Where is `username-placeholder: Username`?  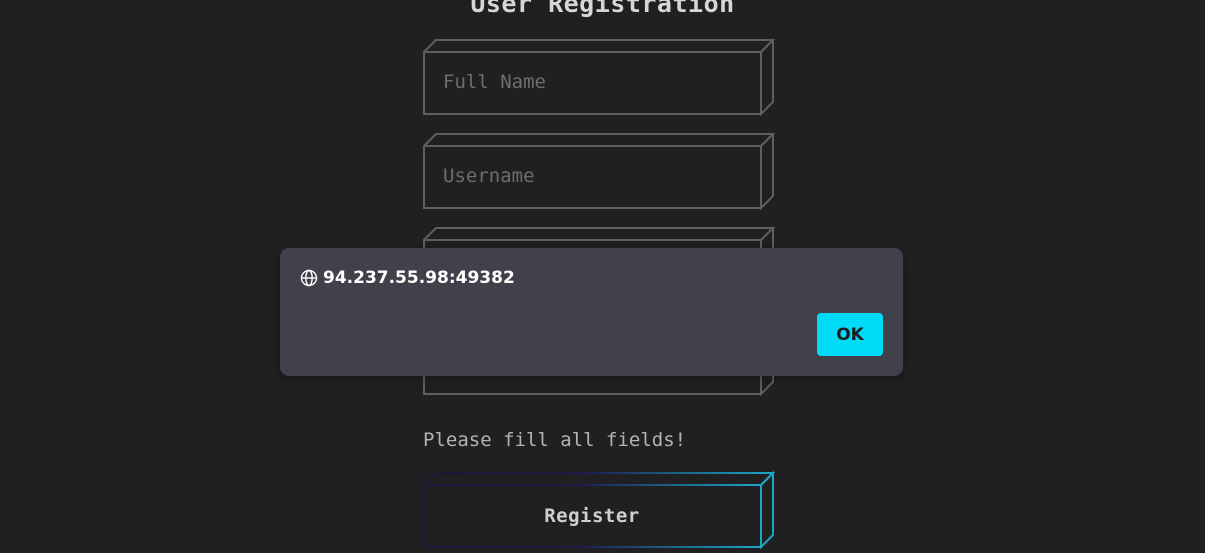
username-placeholder: Username is located at coordinates (489, 176).